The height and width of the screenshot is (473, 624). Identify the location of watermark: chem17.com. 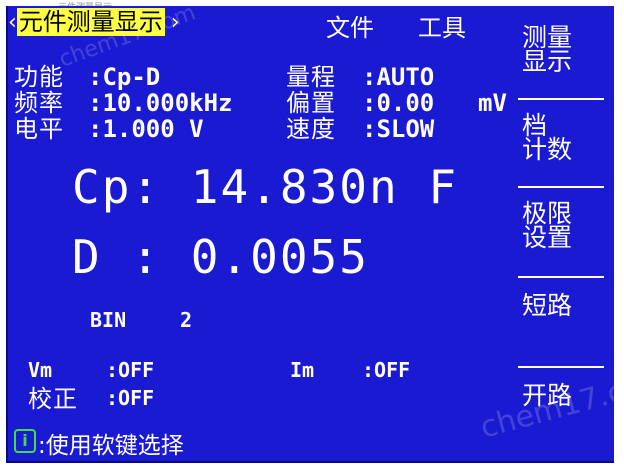
(545, 403).